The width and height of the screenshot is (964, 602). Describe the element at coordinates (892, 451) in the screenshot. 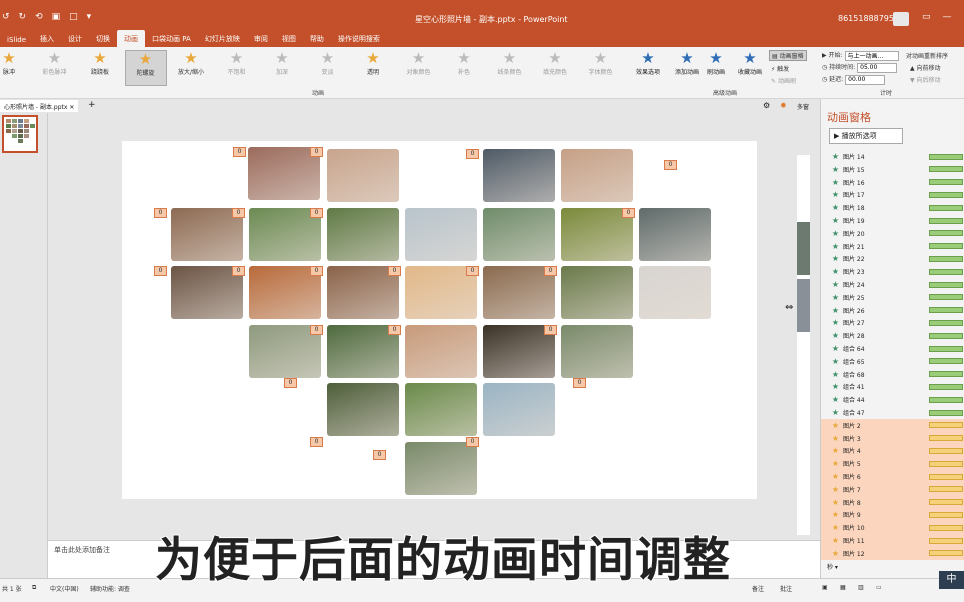

I see `animation-list-item: ★ 图片 4` at that location.